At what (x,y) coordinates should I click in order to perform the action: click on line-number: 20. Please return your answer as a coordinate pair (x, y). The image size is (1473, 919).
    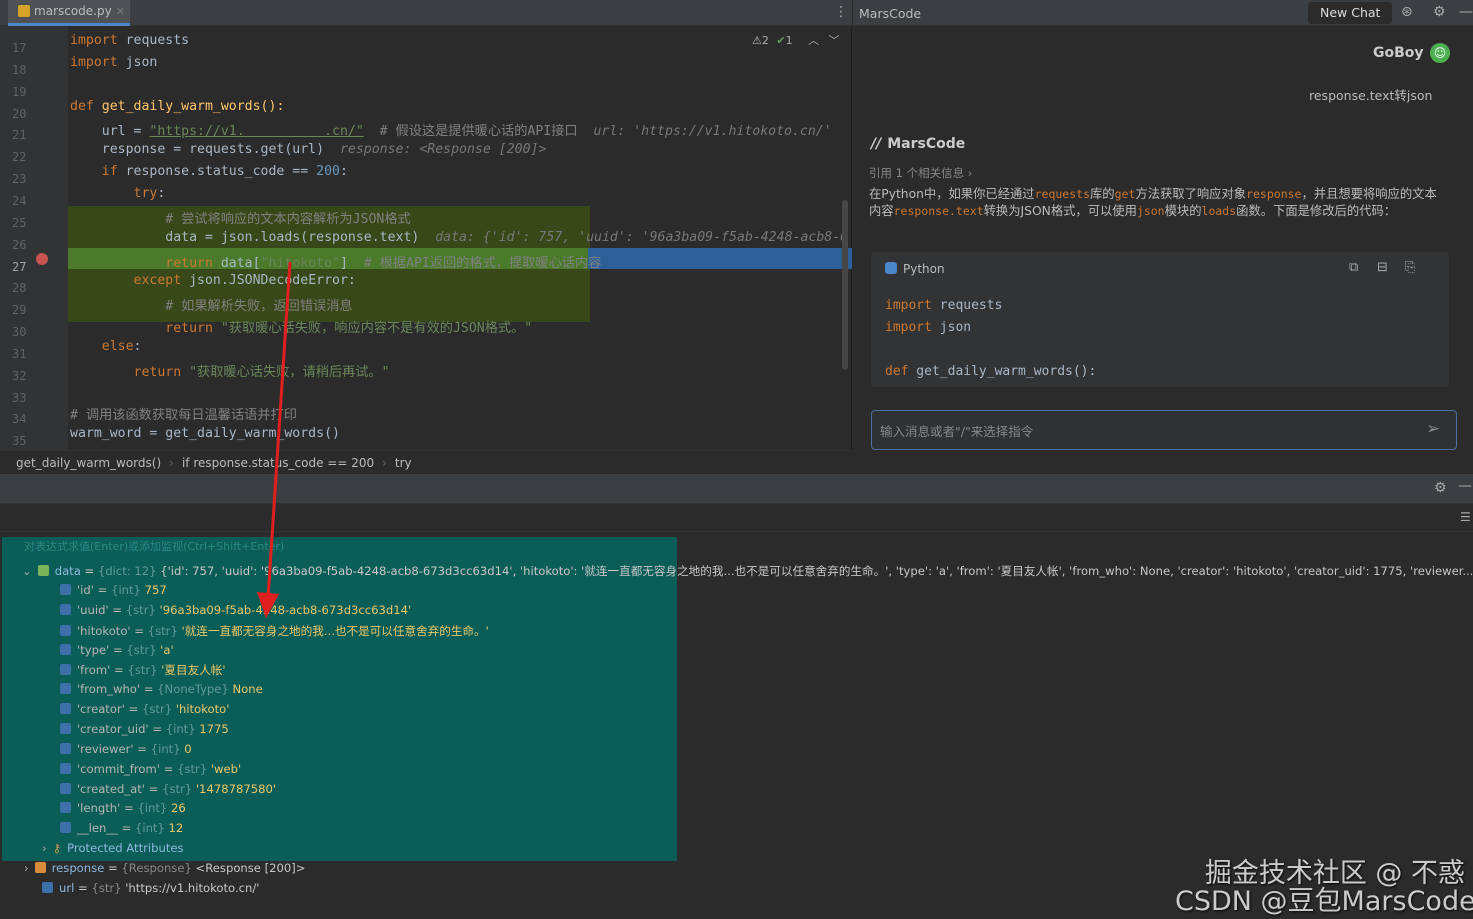
    Looking at the image, I should click on (24, 114).